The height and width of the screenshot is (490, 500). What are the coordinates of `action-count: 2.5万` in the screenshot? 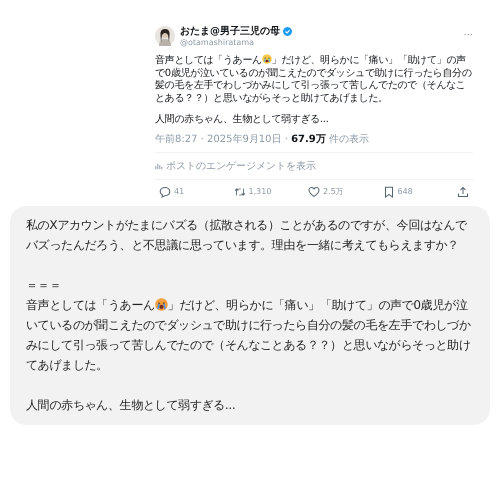 It's located at (333, 191).